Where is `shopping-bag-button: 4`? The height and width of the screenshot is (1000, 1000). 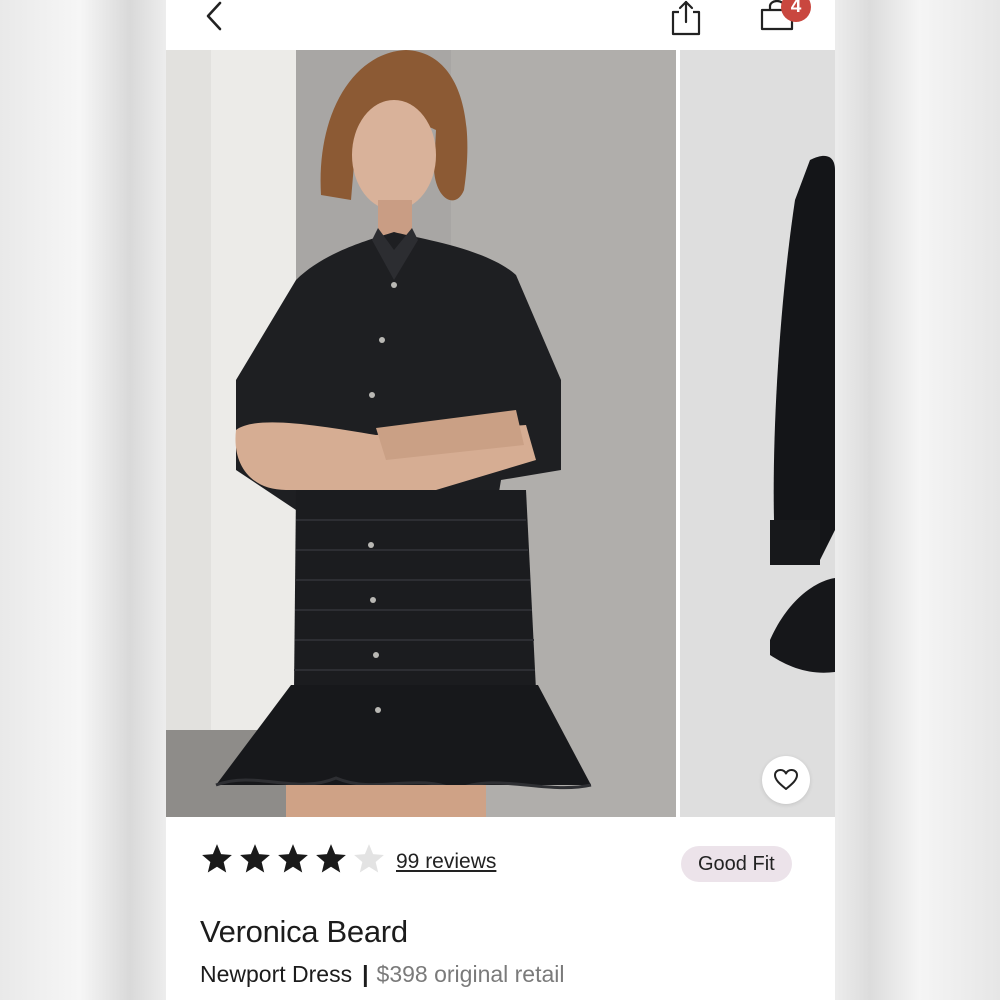
shopping-bag-button: 4 is located at coordinates (788, 18).